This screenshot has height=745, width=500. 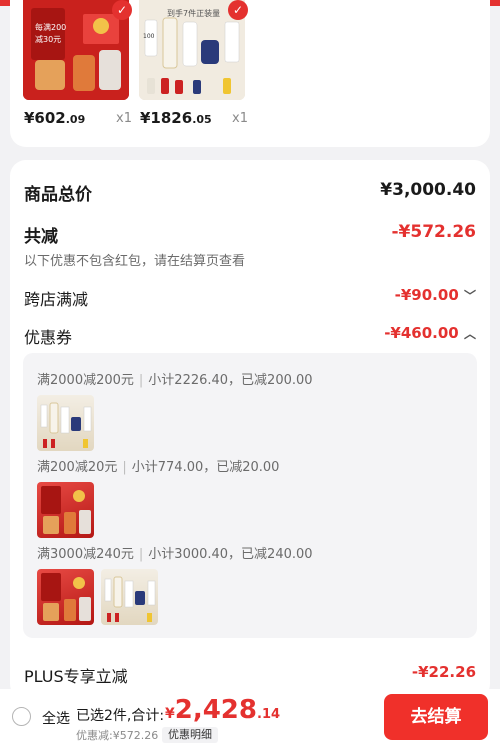 I want to click on price-decimal: .09, so click(x=75, y=119).